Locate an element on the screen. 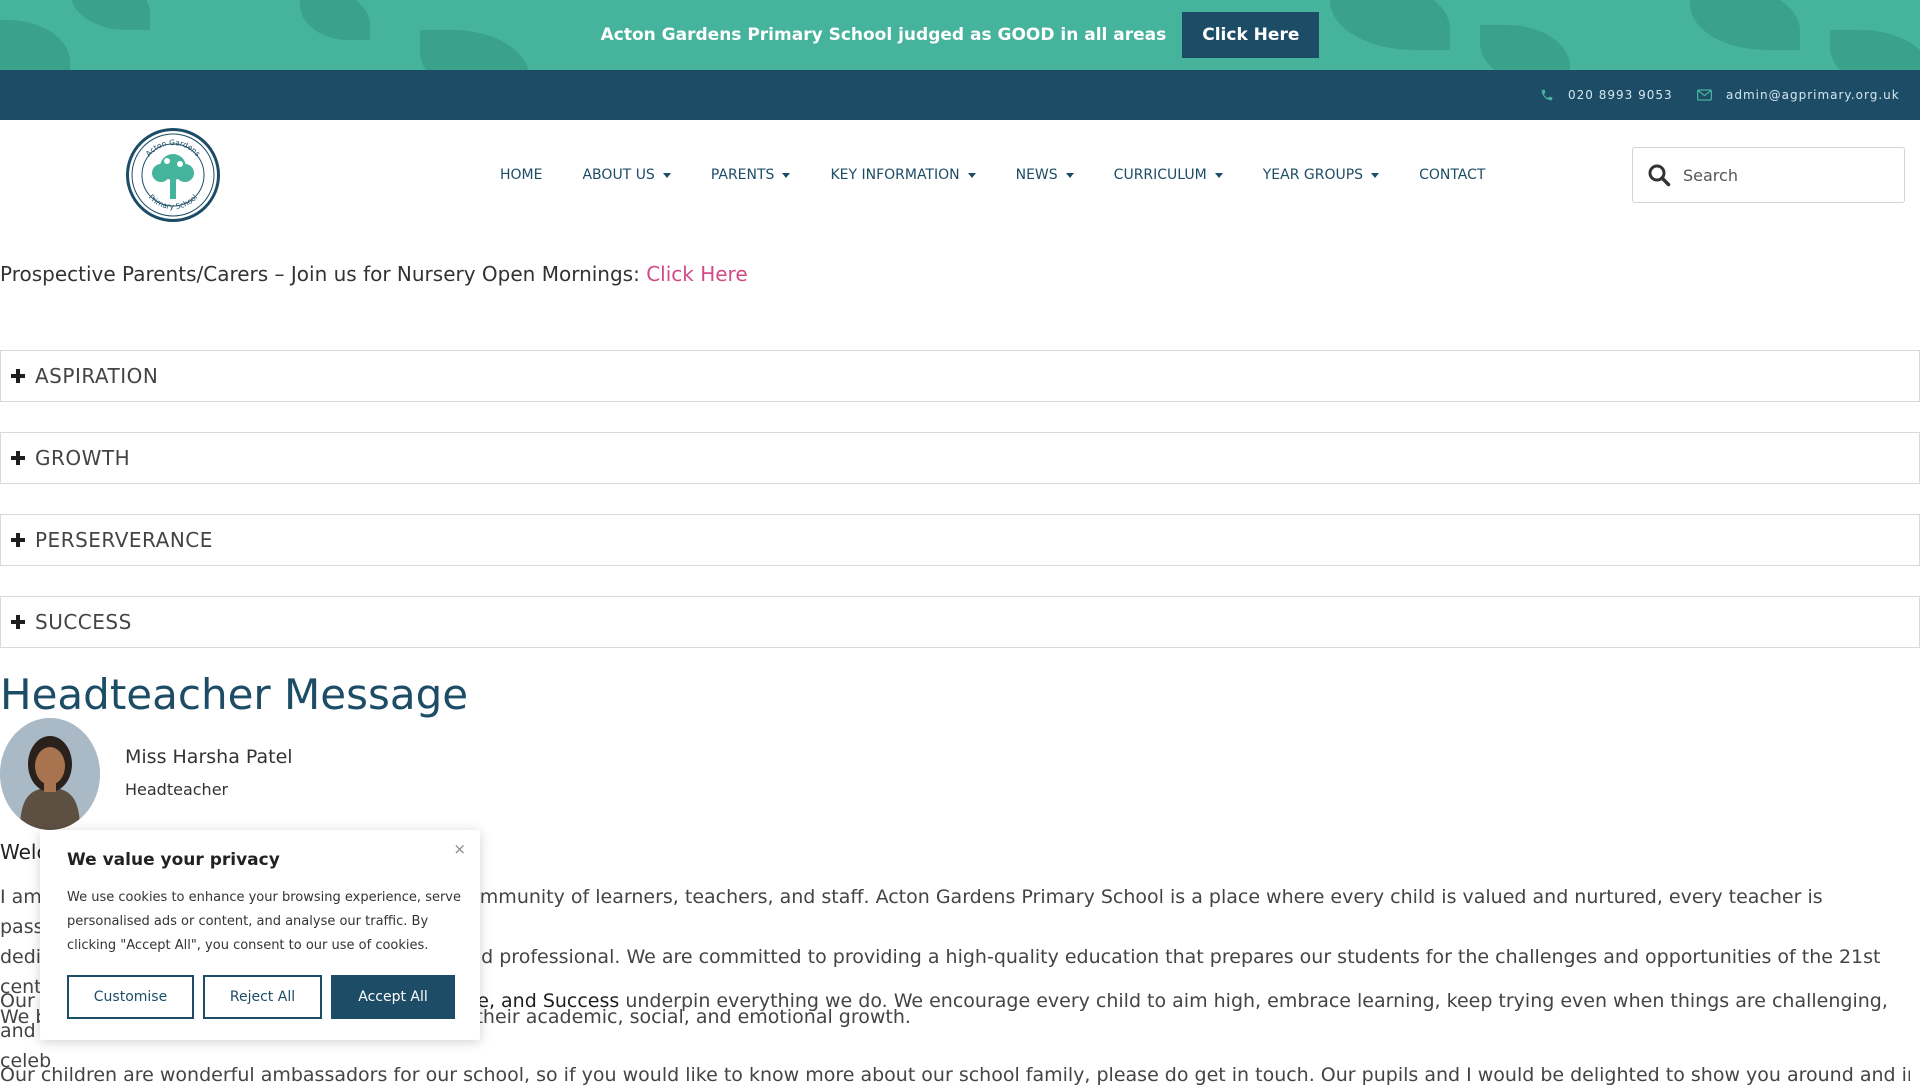 The image size is (1920, 1090). email-address: admin@agprimary.org.uk is located at coordinates (1813, 95).